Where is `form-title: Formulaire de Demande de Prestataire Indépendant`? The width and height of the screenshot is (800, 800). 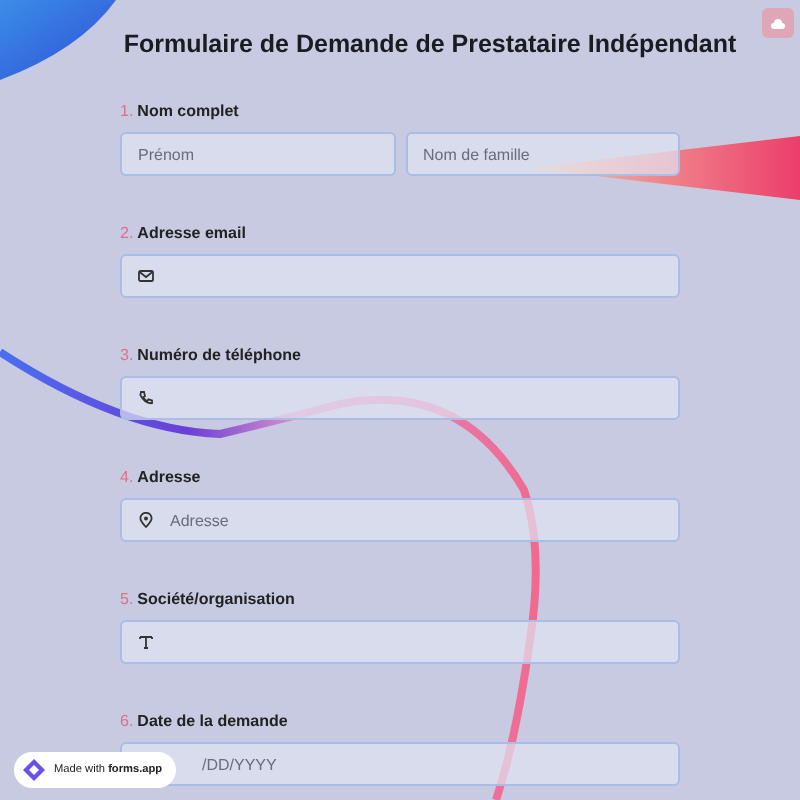
form-title: Formulaire de Demande de Prestataire Indépendant is located at coordinates (430, 43).